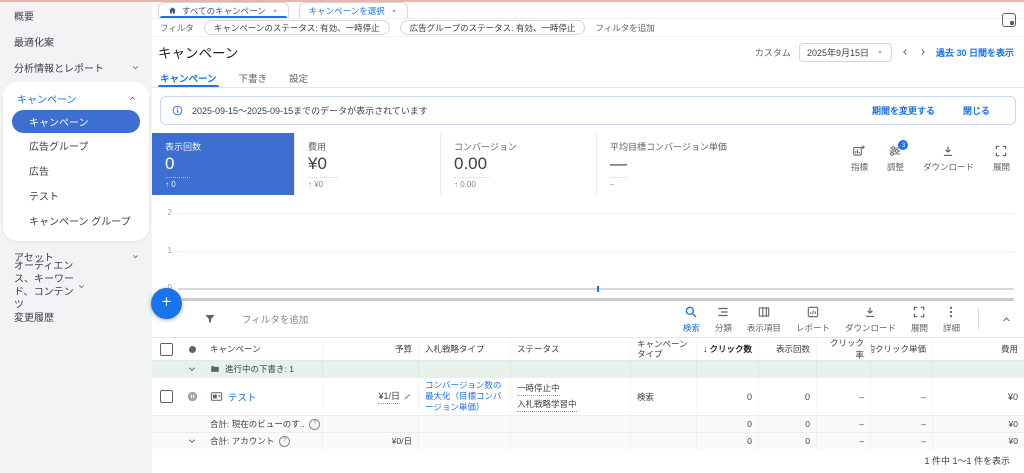  I want to click on budget-cell: ¥1/日, so click(370, 396).